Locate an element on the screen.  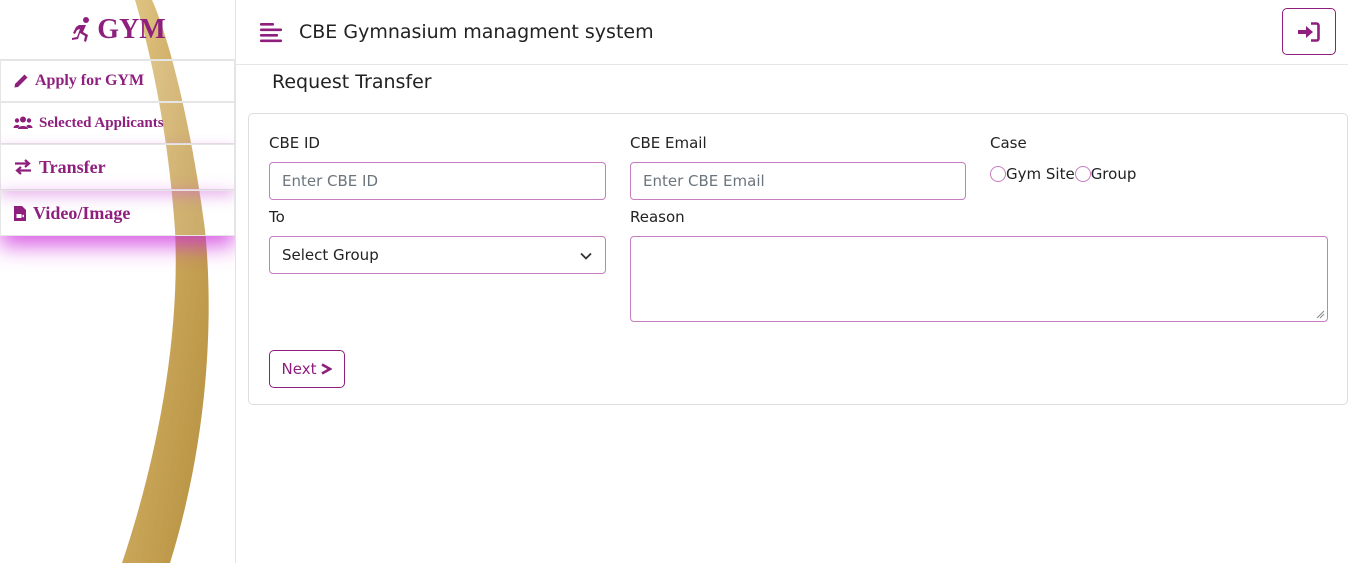
sidebar-item-label: Video/Image is located at coordinates (82, 212).